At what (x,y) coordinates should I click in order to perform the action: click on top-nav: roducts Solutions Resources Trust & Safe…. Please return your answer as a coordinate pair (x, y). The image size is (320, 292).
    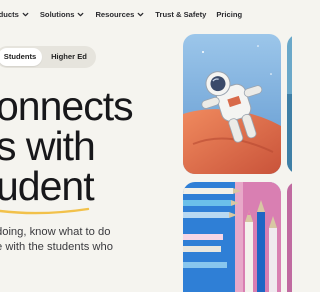
    Looking at the image, I should click on (126, 14).